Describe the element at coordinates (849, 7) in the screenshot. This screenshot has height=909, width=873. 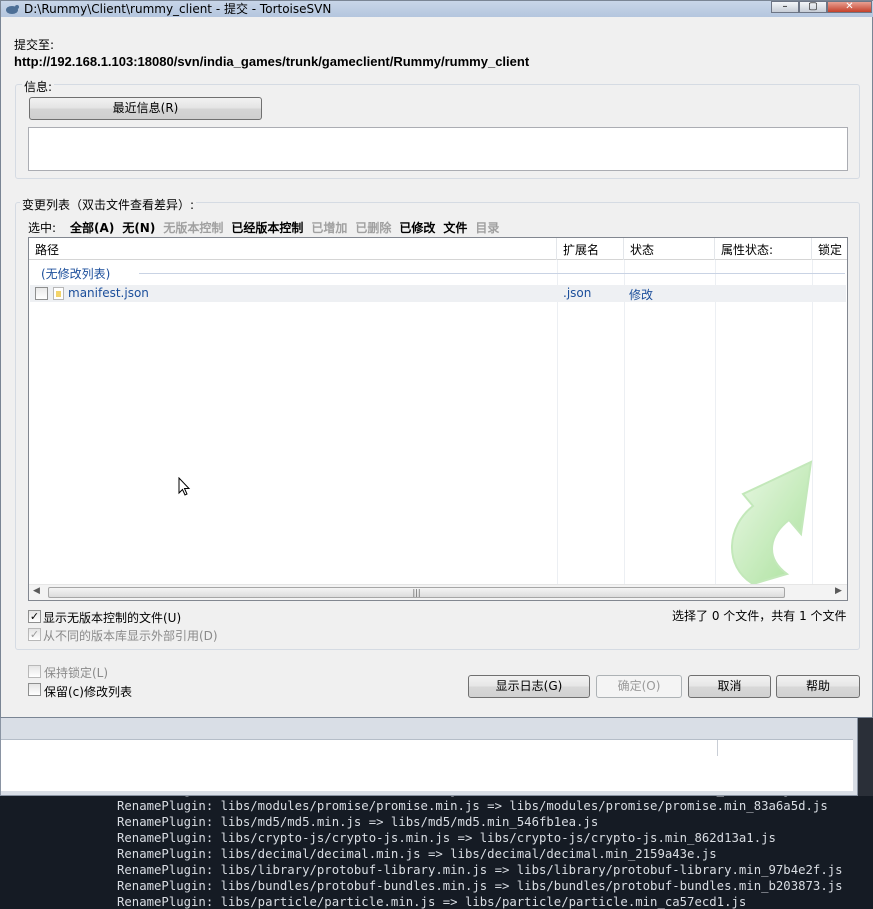
I see `close-button: ✕` at that location.